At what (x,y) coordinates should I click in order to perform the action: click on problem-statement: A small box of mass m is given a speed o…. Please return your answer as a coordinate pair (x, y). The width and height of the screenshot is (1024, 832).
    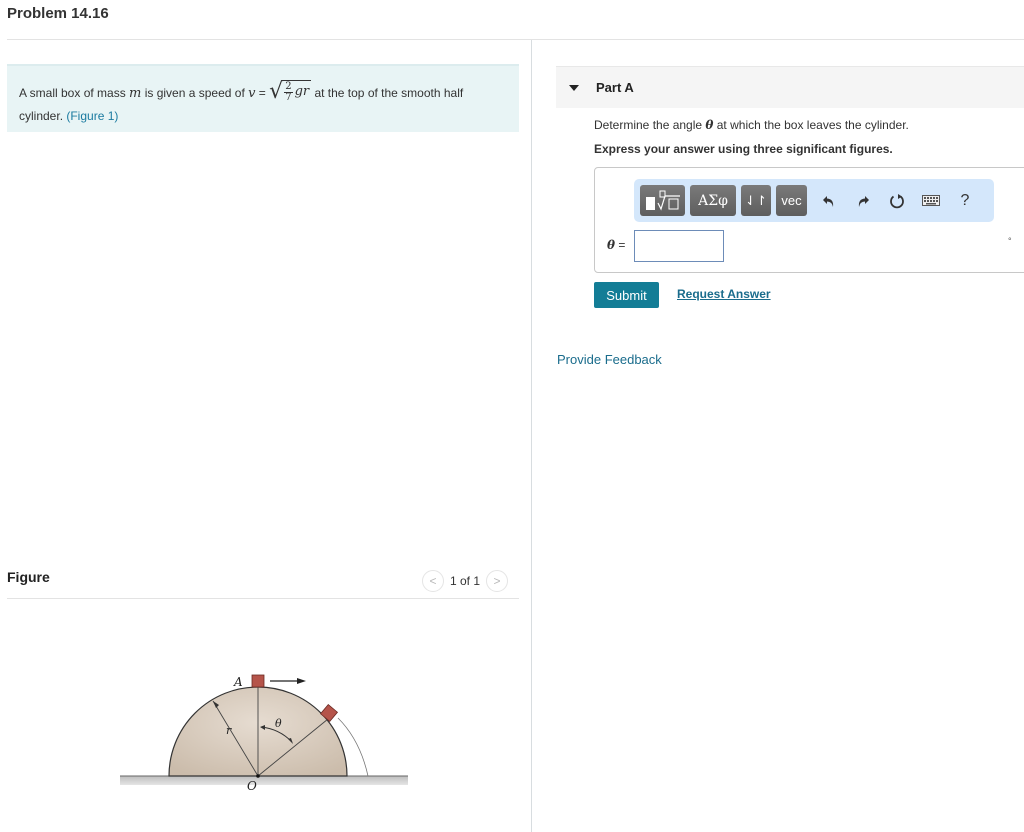
    Looking at the image, I should click on (263, 98).